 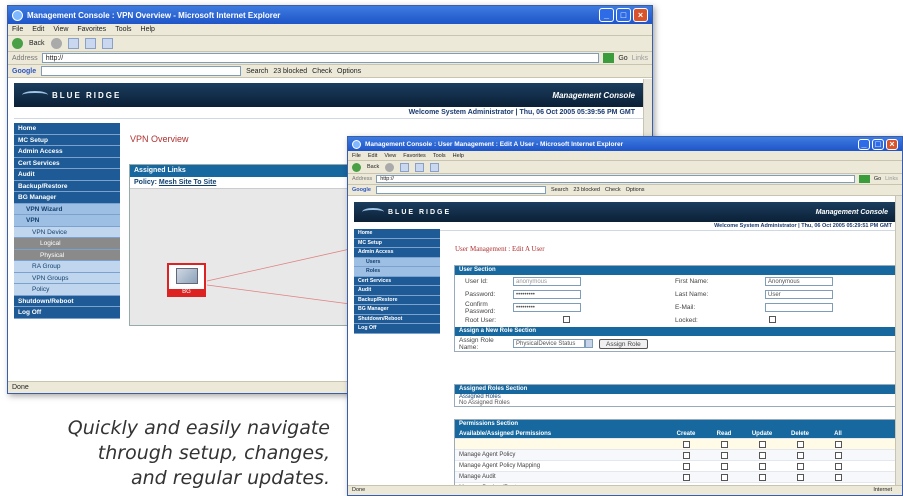 What do you see at coordinates (838, 444) in the screenshot?
I see `select-all-all-checkbox` at bounding box center [838, 444].